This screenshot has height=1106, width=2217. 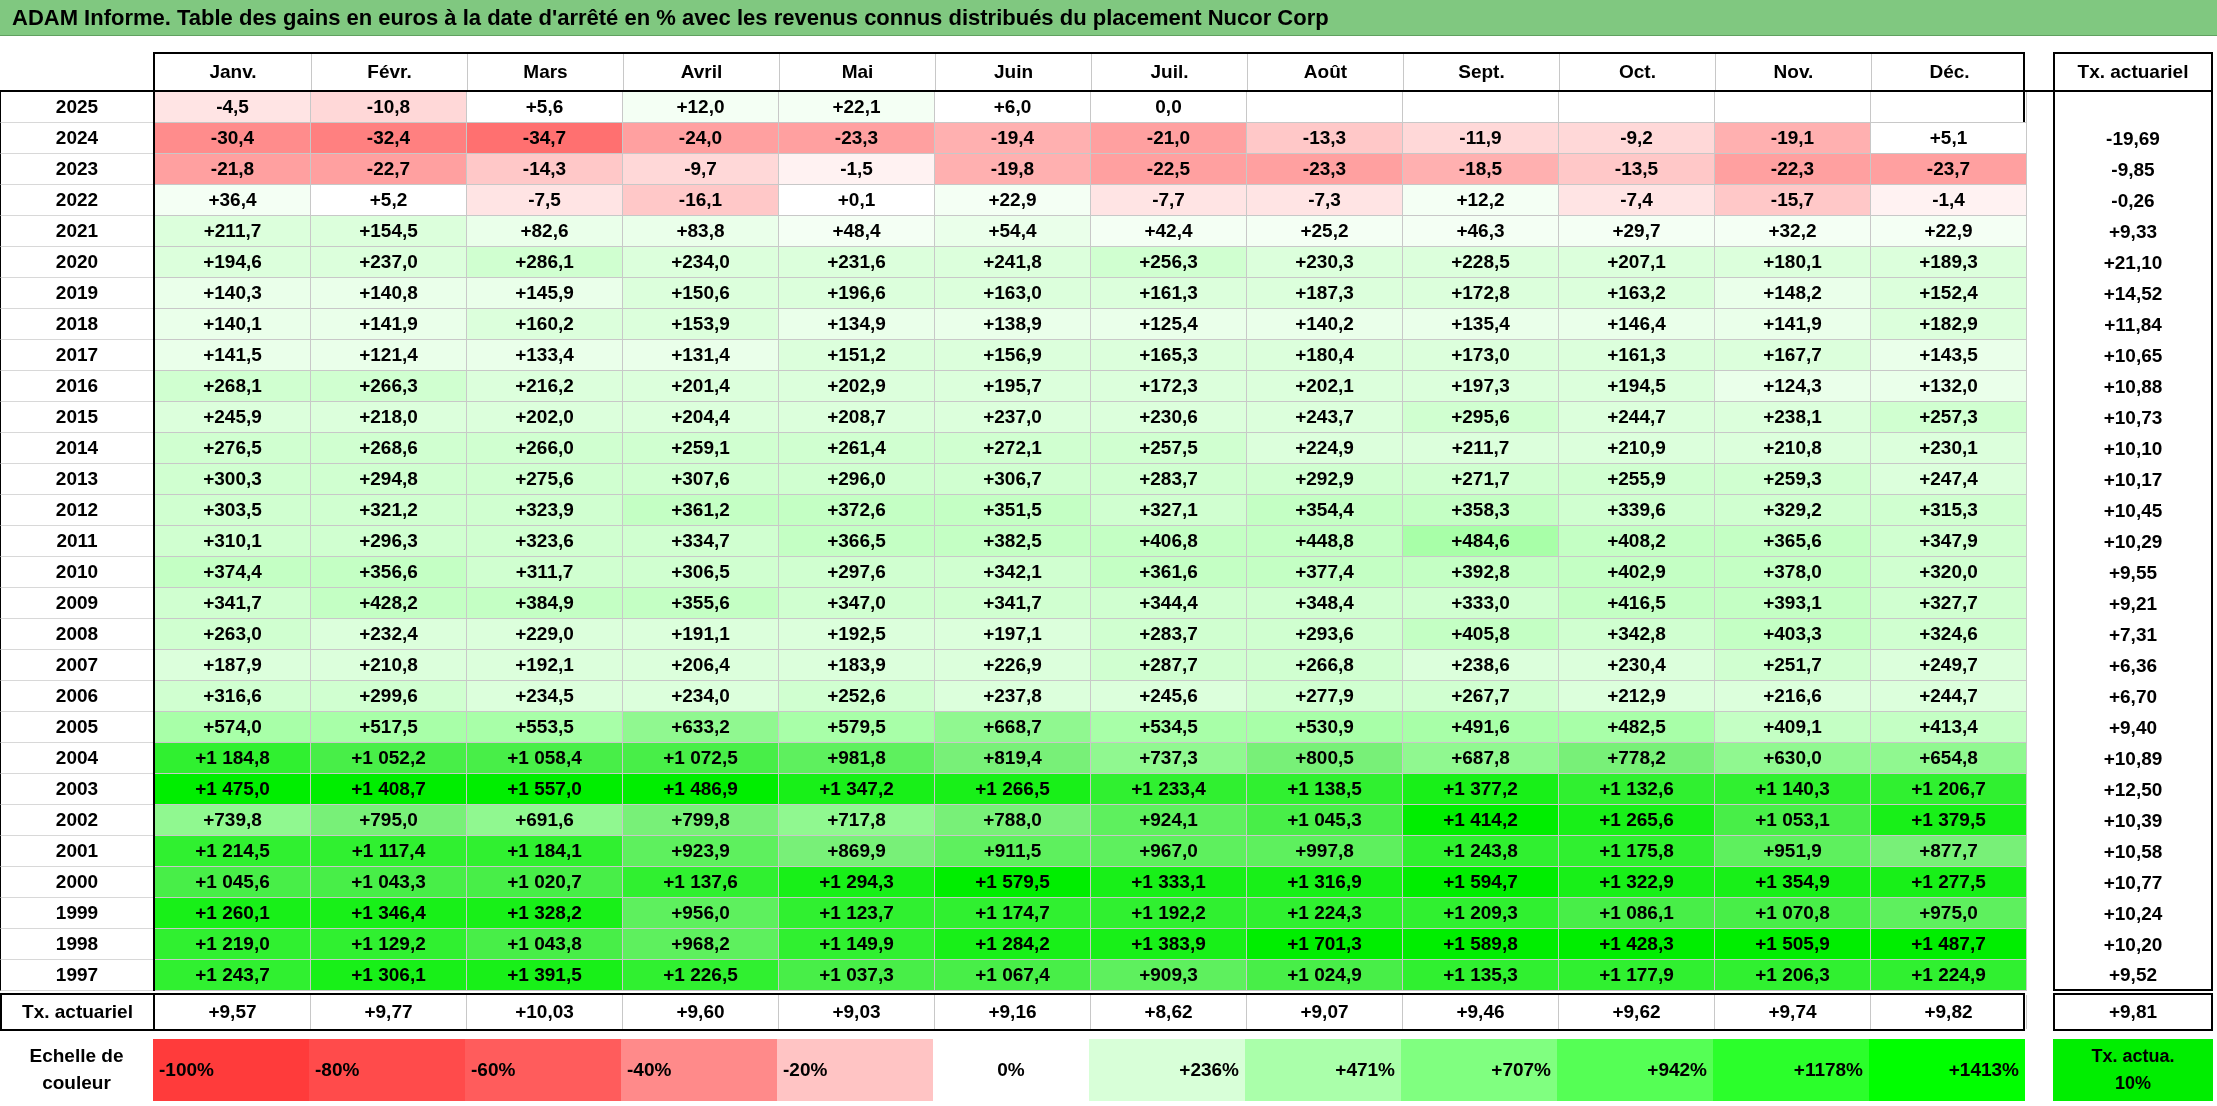 I want to click on table-cell: +403,3, so click(x=1793, y=634).